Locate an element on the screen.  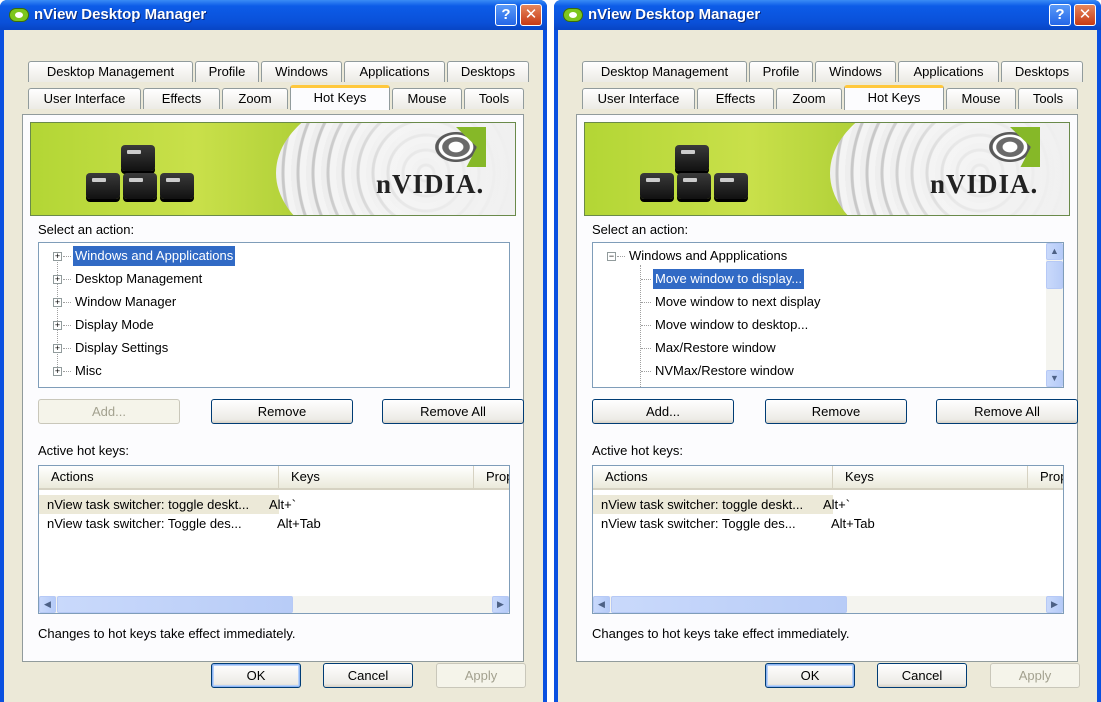
tree-node-label: Max/Restore window is located at coordinates (715, 348).